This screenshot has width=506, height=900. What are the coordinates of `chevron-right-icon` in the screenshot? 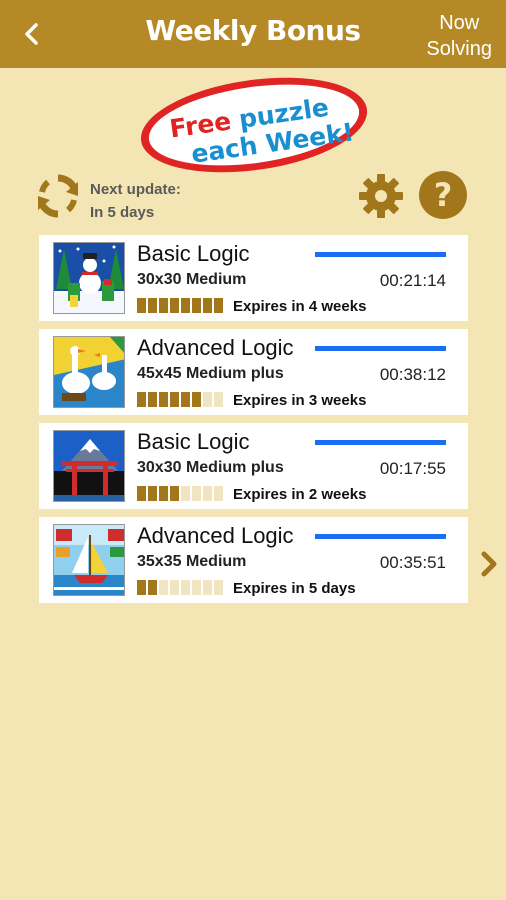 It's located at (489, 564).